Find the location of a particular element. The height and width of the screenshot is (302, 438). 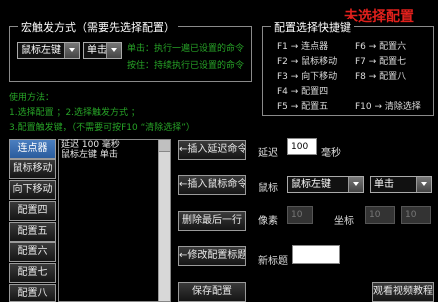

command-line: 鼠标左键 单击 is located at coordinates (114, 155).